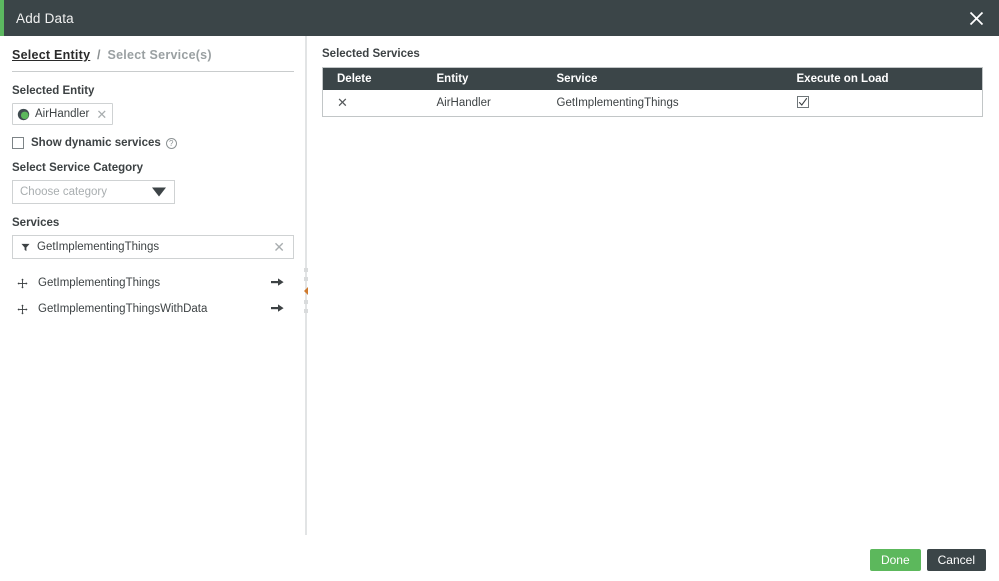 The height and width of the screenshot is (581, 999). Describe the element at coordinates (99, 283) in the screenshot. I see `service-item-name: GetImplementingThings` at that location.